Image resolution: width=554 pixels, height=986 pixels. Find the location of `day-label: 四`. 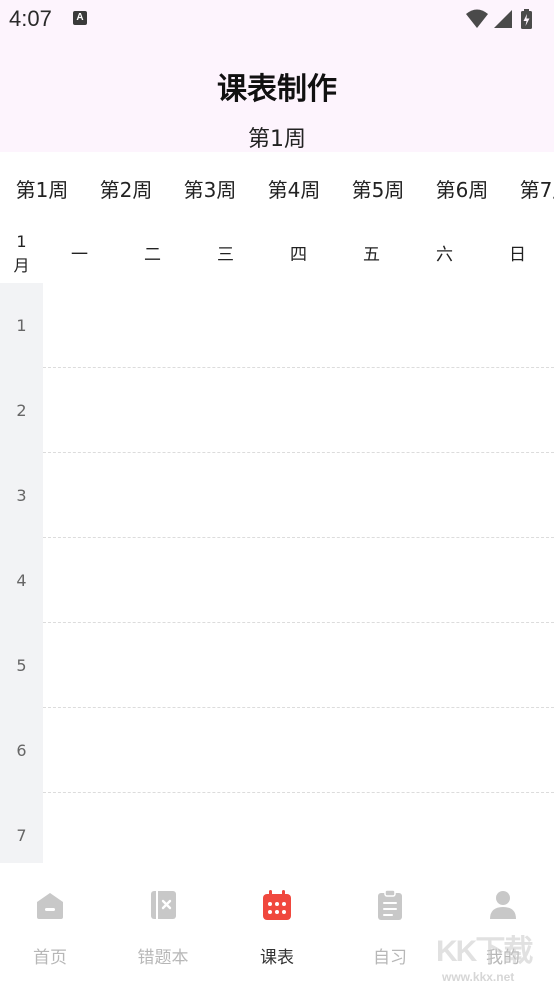

day-label: 四 is located at coordinates (298, 255).